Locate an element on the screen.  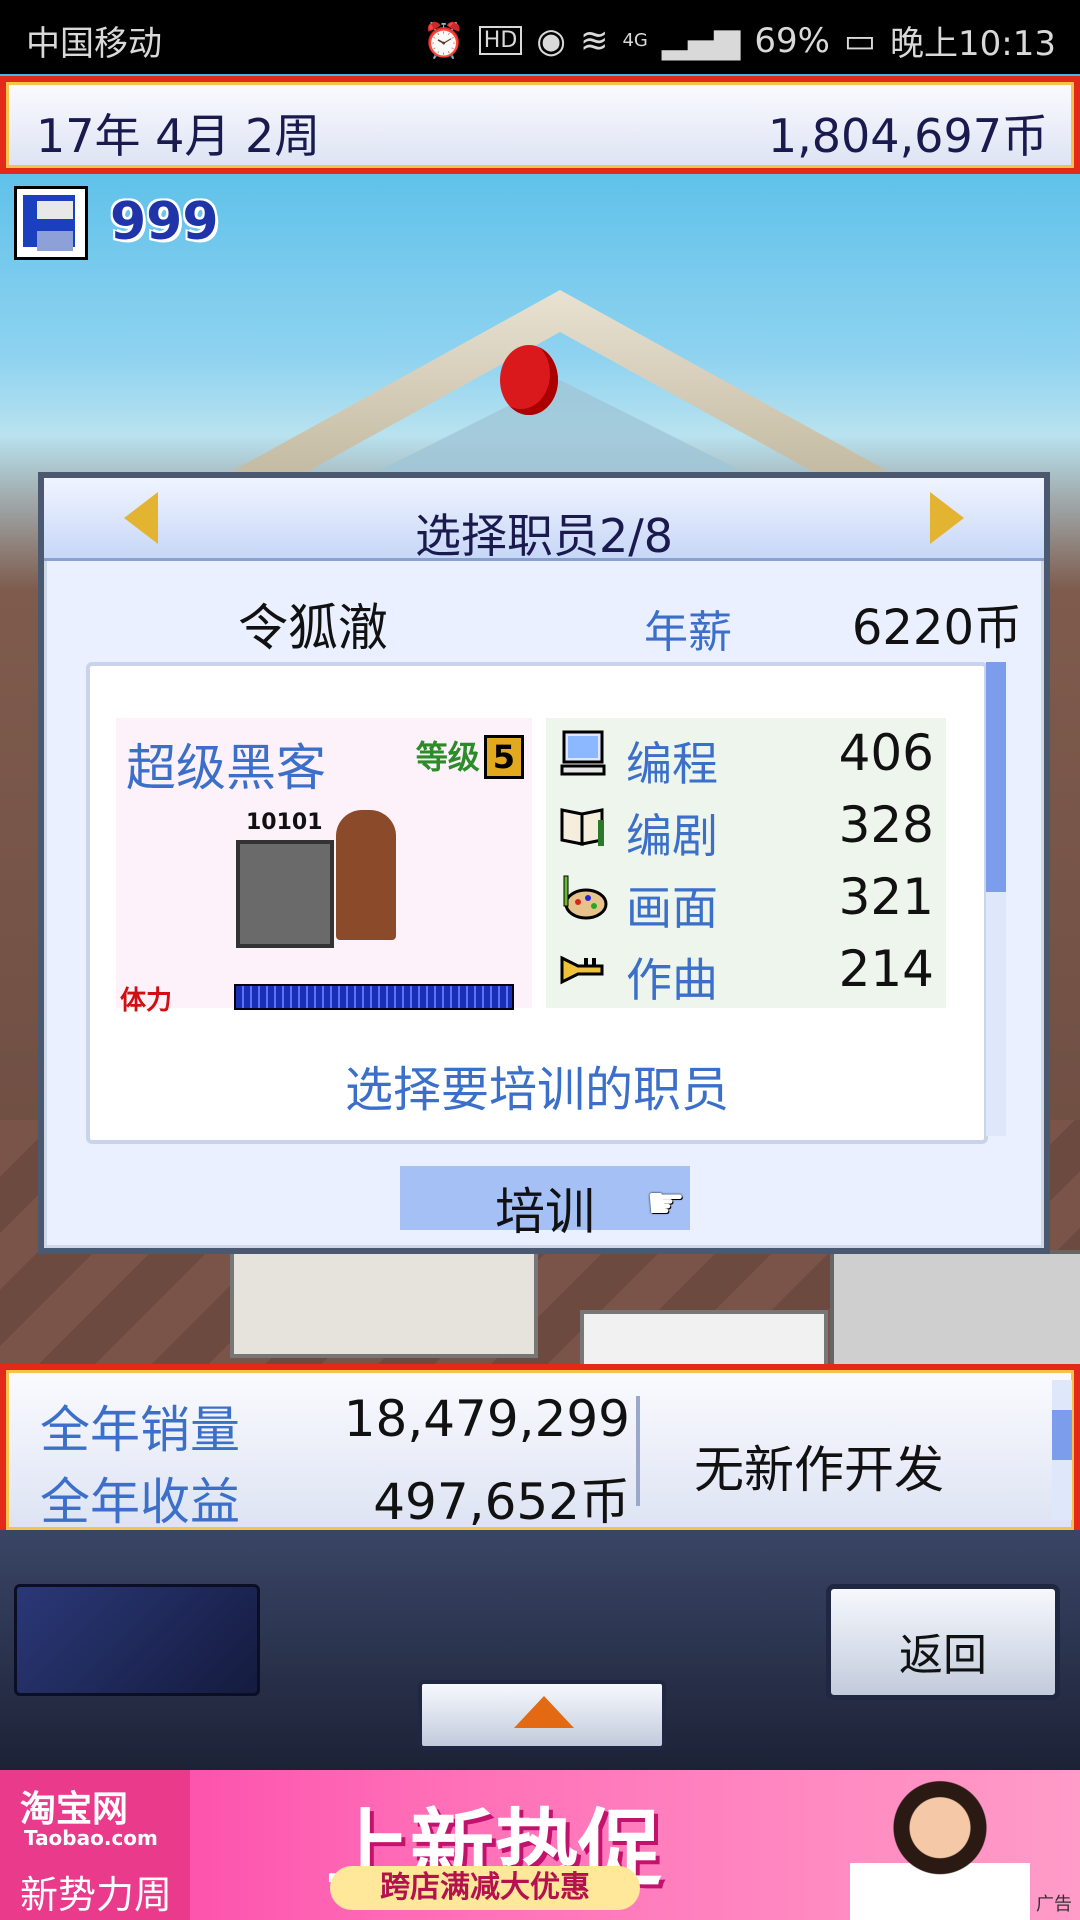
skill-name: 编剧 is located at coordinates (672, 836).